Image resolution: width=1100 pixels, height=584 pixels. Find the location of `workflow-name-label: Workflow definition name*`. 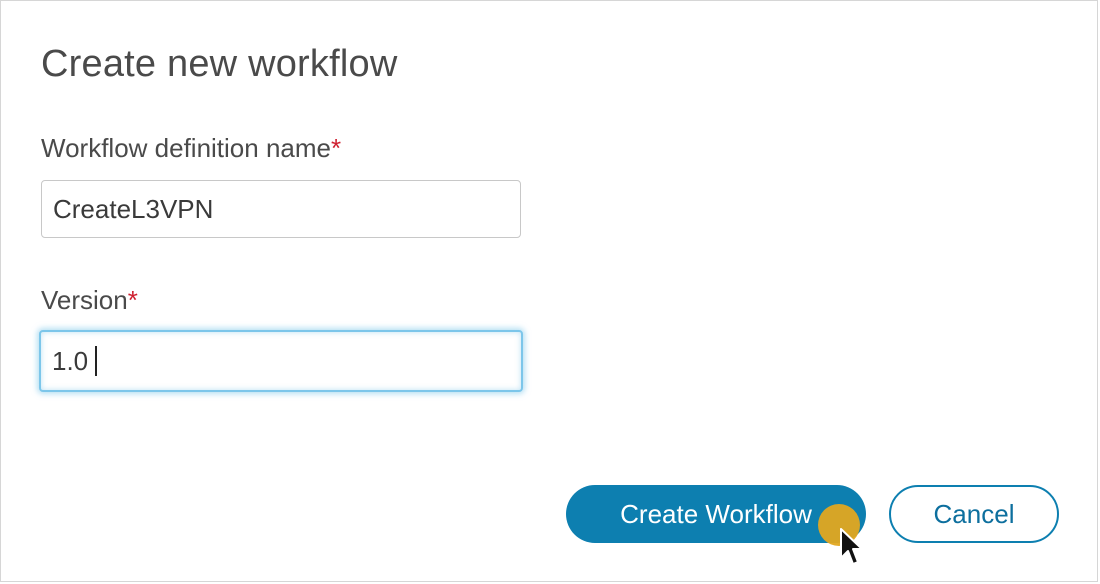

workflow-name-label: Workflow definition name* is located at coordinates (191, 148).